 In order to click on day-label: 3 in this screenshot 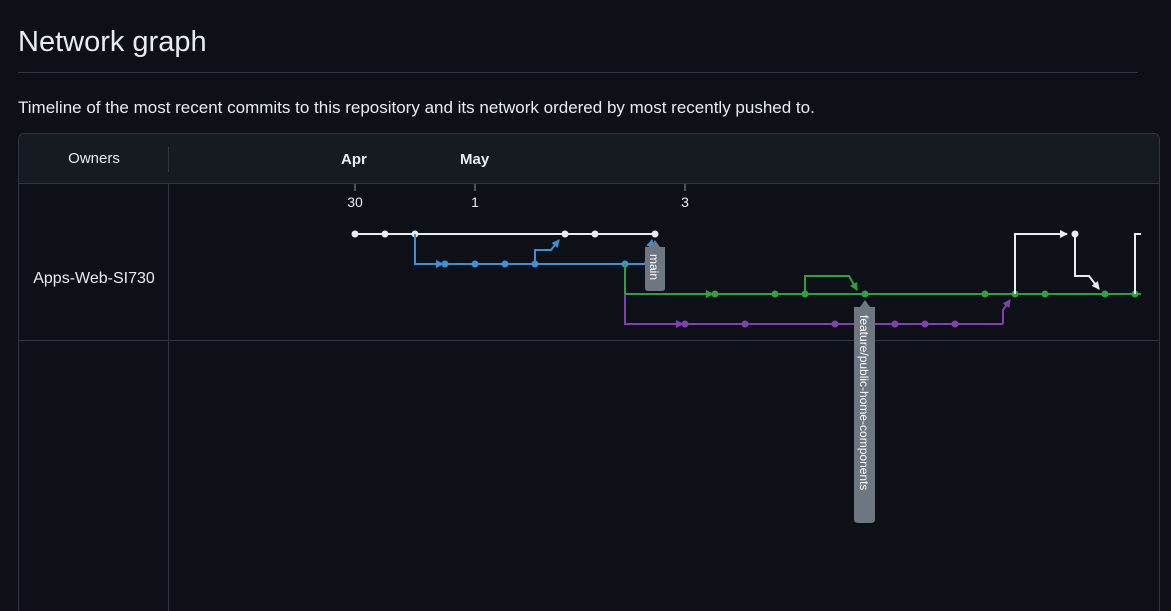, I will do `click(685, 202)`.